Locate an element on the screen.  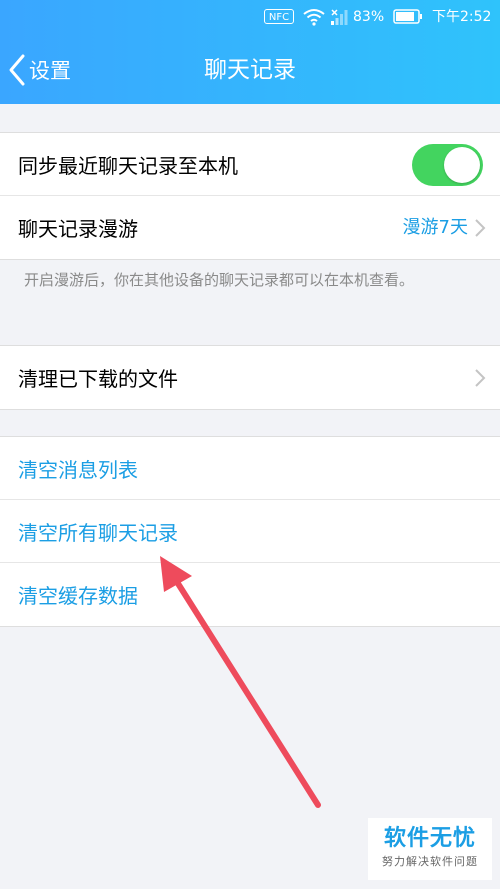
nfc-badge: NFC is located at coordinates (279, 16).